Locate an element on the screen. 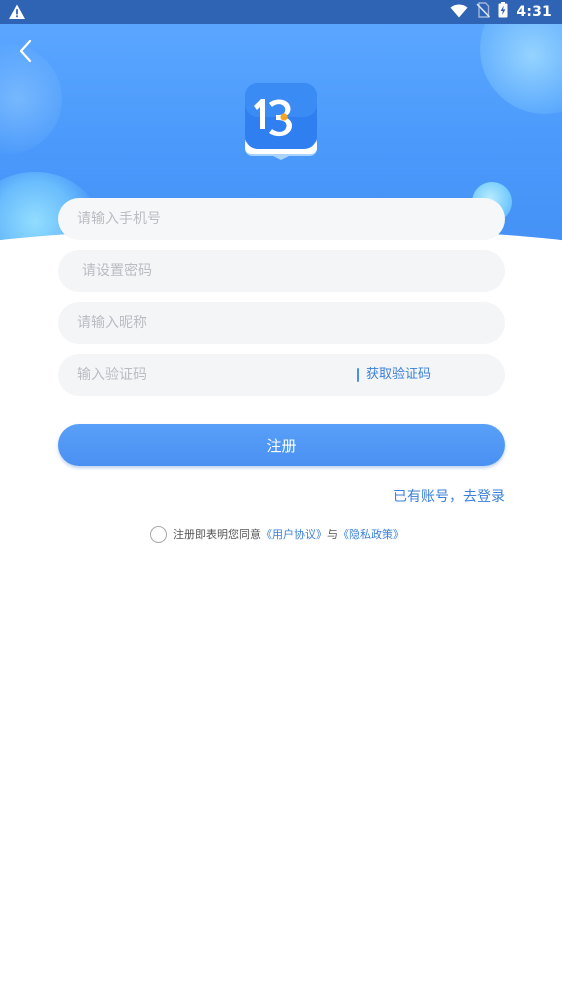  agreement-row: 注册即表明您同意 《用户协议》 与 《隐私政策》 is located at coordinates (277, 534).